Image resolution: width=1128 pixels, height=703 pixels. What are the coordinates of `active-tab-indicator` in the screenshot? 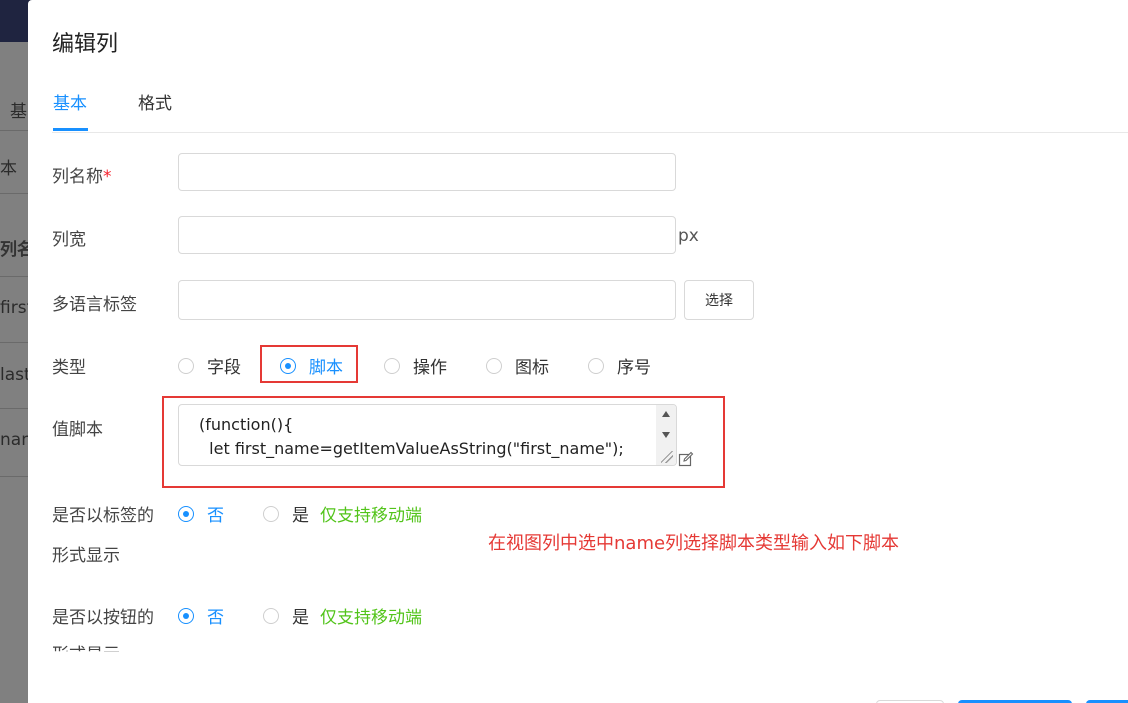 It's located at (70, 129).